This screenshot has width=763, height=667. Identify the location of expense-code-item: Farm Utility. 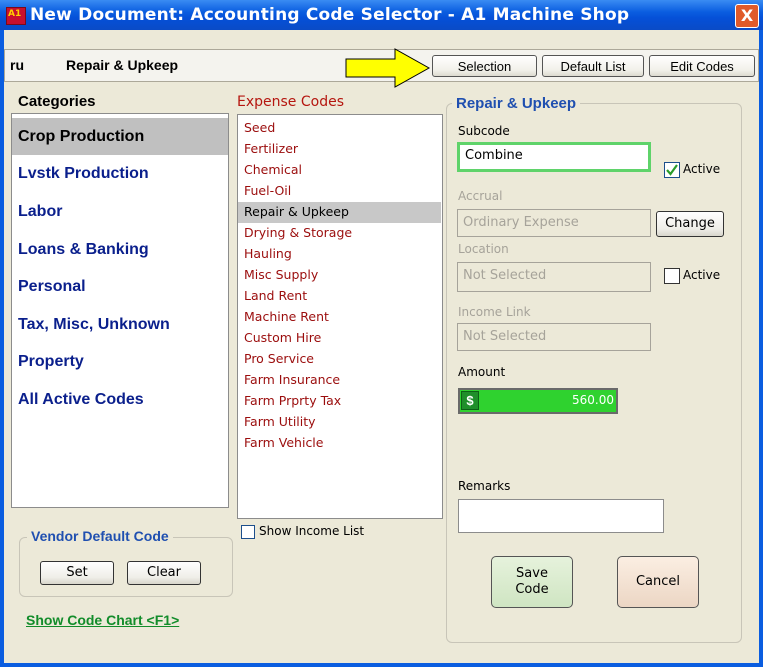
(339, 422).